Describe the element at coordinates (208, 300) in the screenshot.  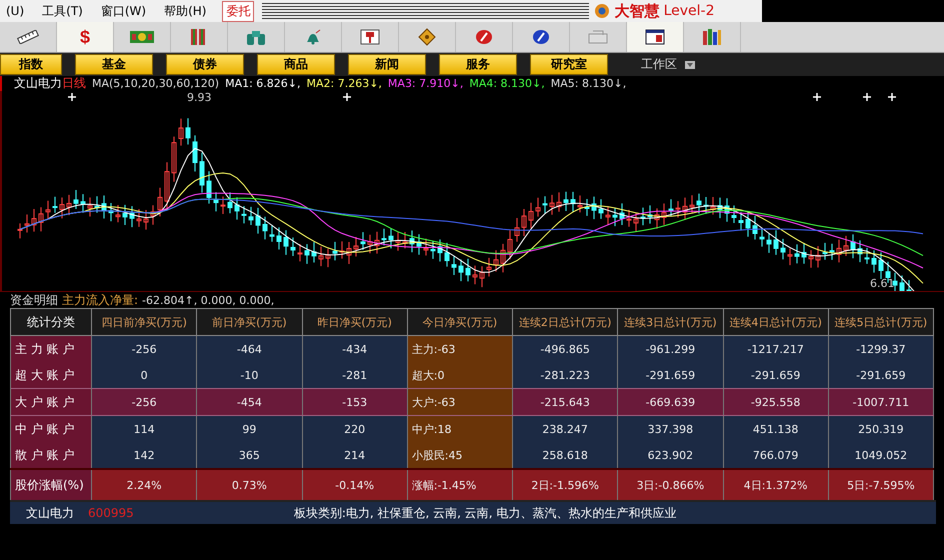
I see `net-inflow-values: -62.804↑, 0.000, 0.000,` at that location.